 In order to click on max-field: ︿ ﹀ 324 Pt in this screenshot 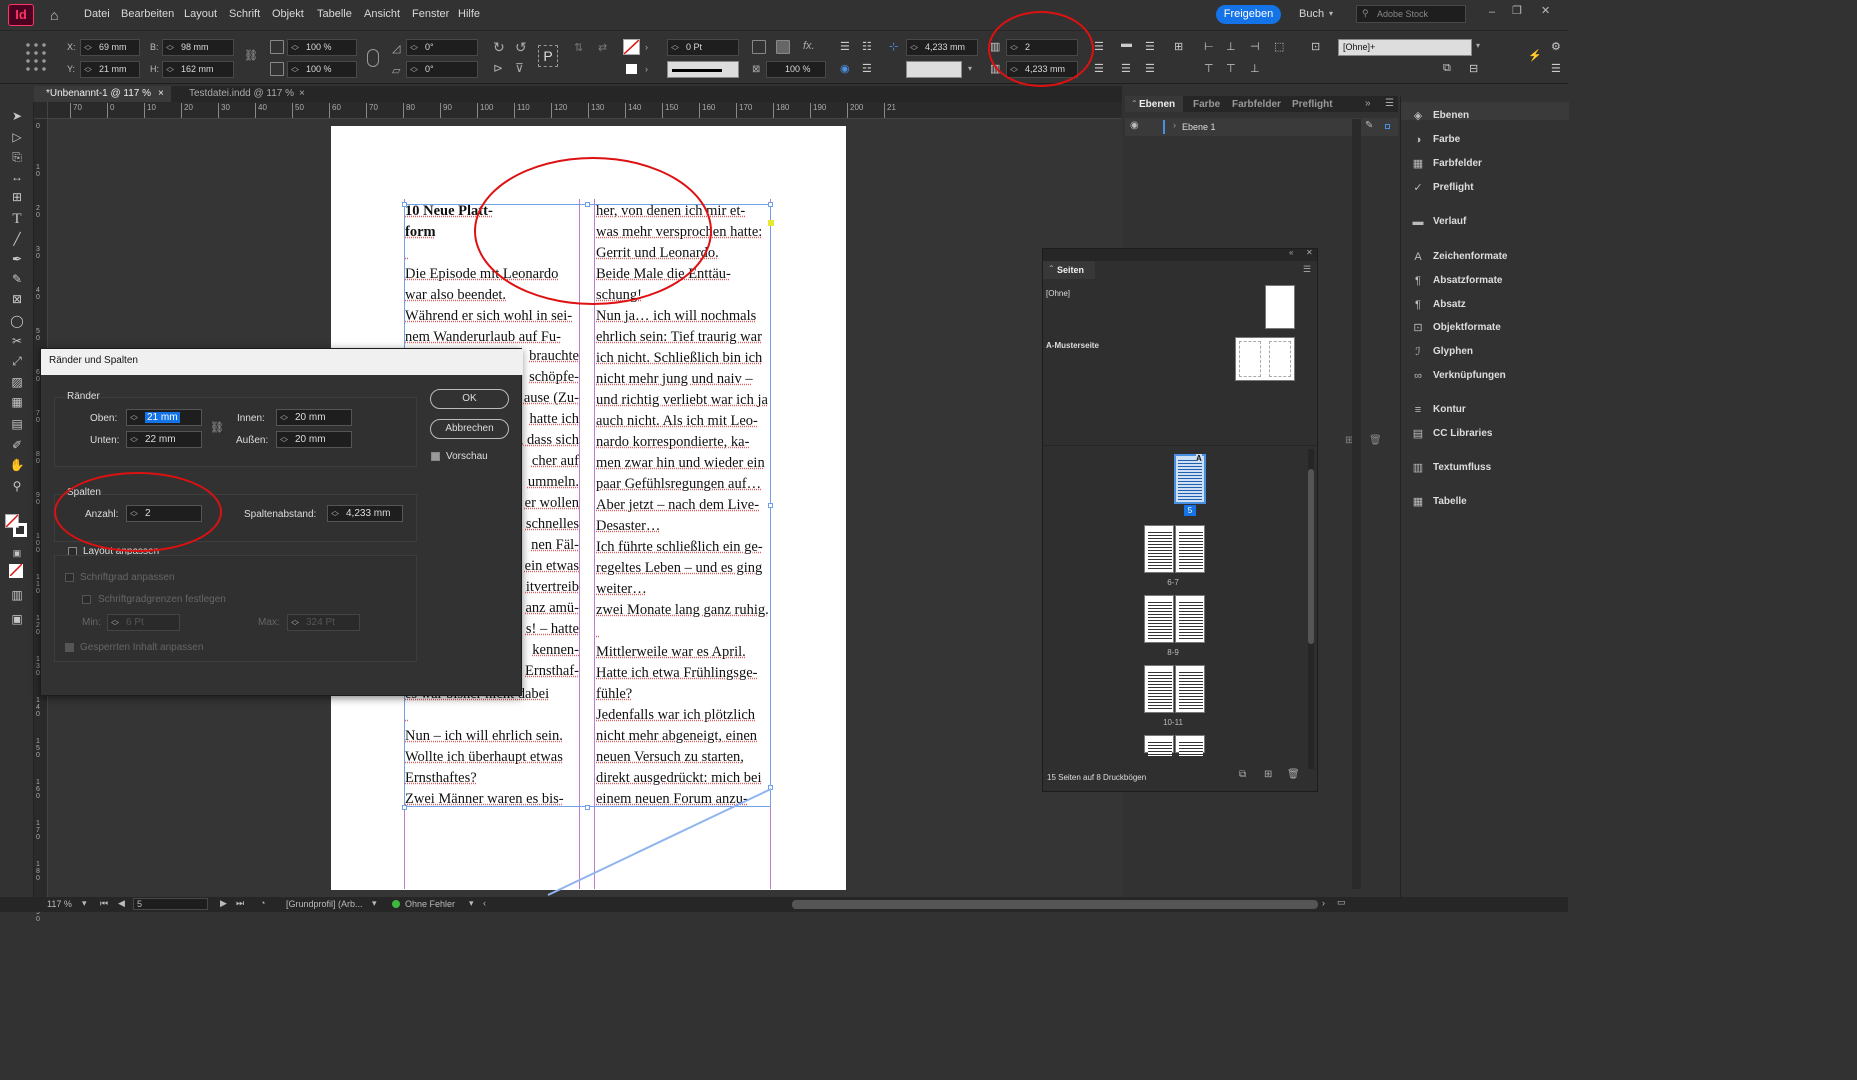, I will do `click(323, 622)`.